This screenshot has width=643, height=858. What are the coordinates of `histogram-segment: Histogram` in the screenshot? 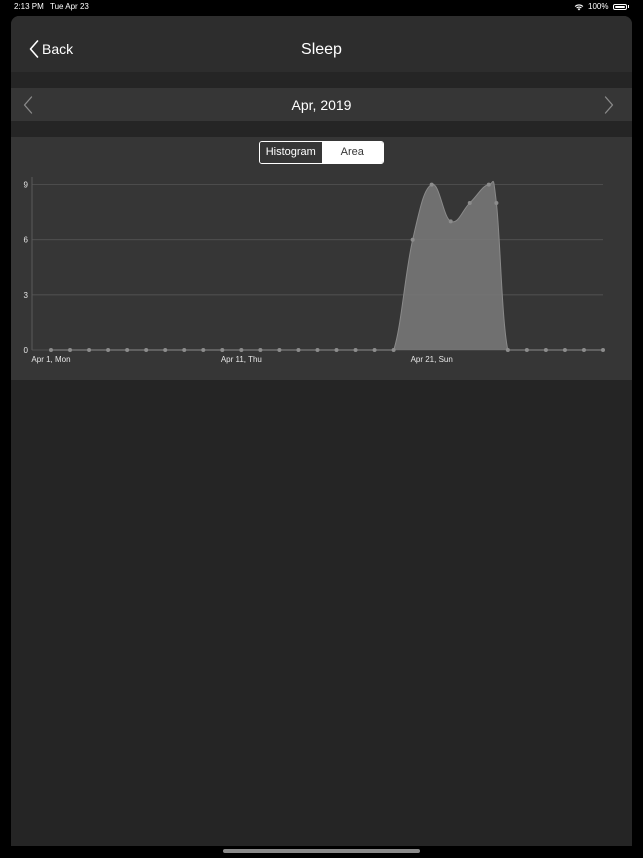 It's located at (291, 152).